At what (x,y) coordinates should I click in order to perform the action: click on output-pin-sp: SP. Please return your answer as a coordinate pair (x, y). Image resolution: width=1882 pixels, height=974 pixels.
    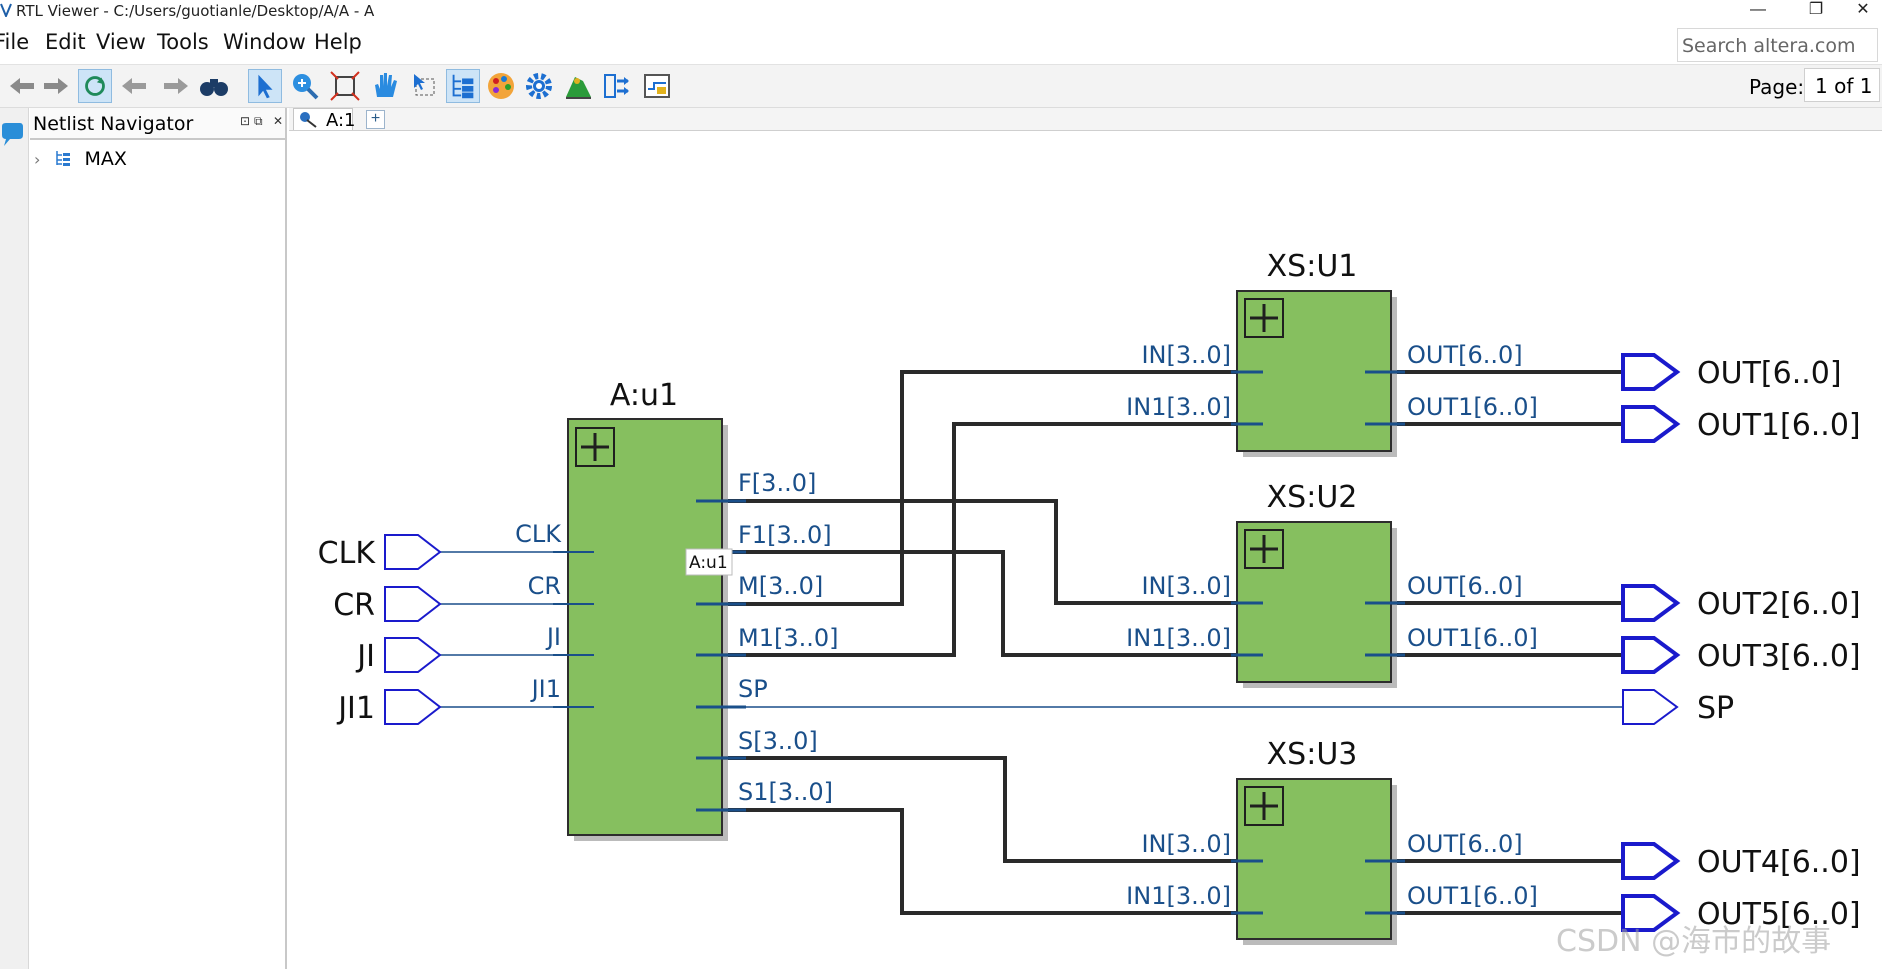
    Looking at the image, I should click on (1678, 707).